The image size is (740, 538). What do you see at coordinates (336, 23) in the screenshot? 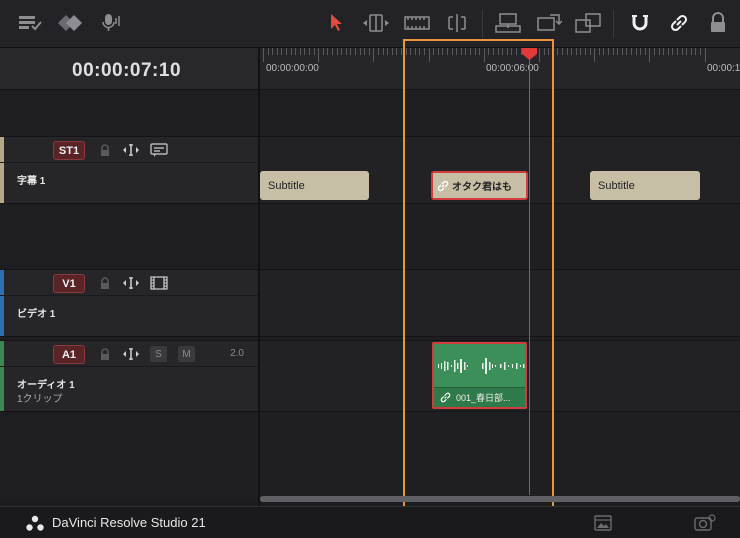
I see `selection-pointer-icon` at bounding box center [336, 23].